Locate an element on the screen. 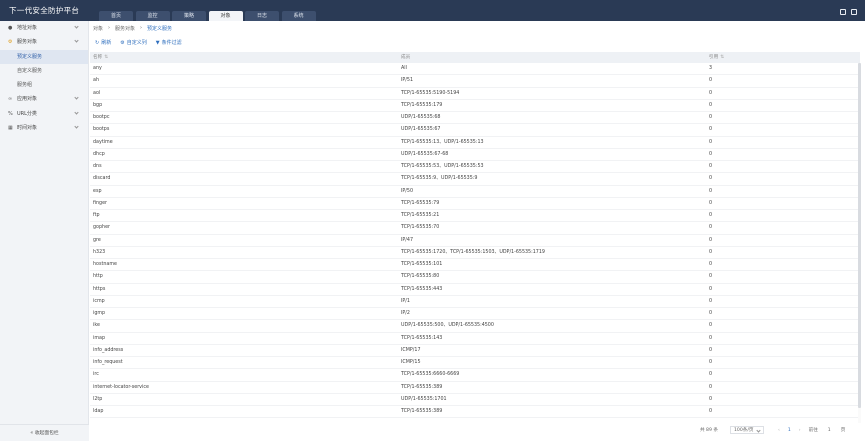  breadcrumb-item: 服务对象 is located at coordinates (125, 28).